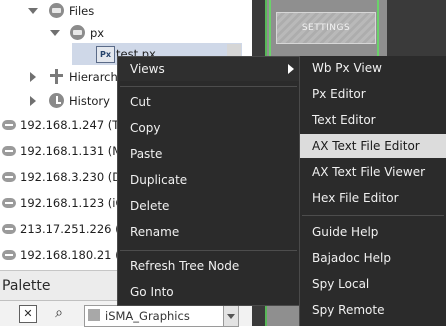 The height and width of the screenshot is (327, 446). I want to click on menu-item-bajadoc-help: Bajadoc Help, so click(373, 258).